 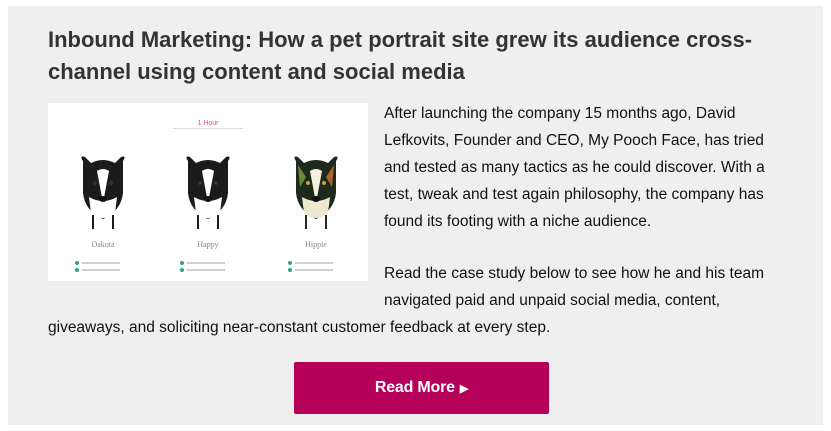 What do you see at coordinates (208, 123) in the screenshot?
I see `thumbnail-tag: 1 Hour` at bounding box center [208, 123].